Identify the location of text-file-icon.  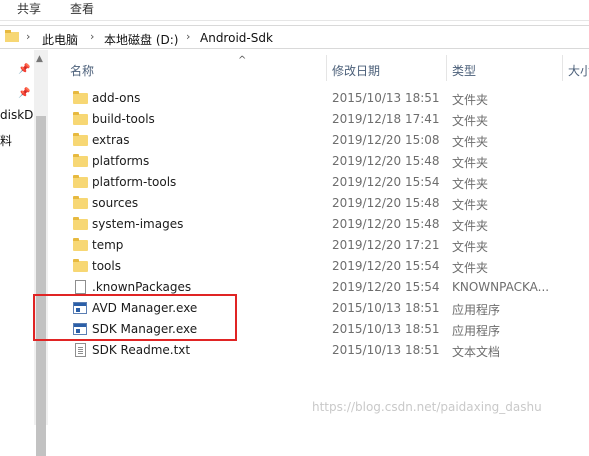
(80, 350).